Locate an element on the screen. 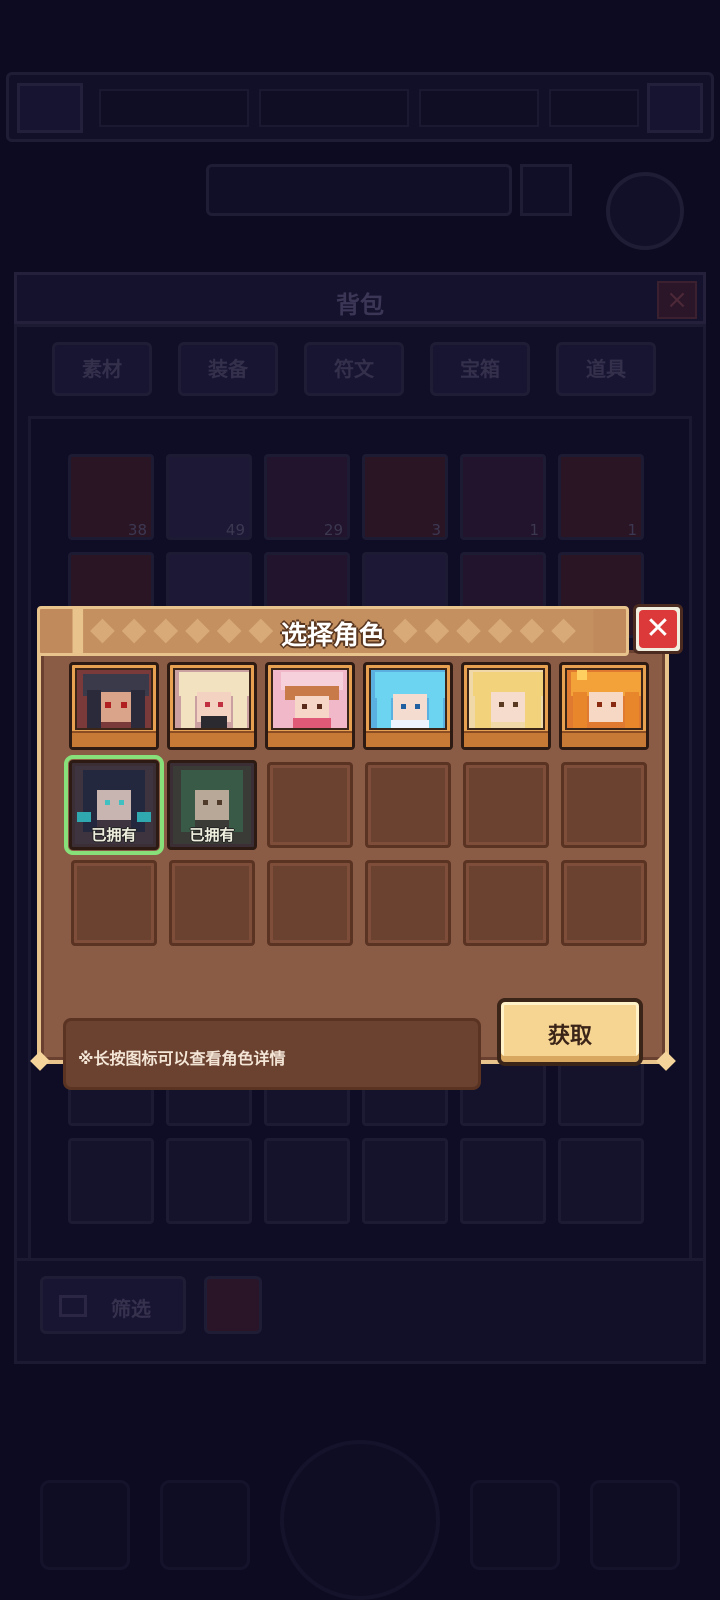 The height and width of the screenshot is (1600, 720). inventory-slot: 49 is located at coordinates (209, 497).